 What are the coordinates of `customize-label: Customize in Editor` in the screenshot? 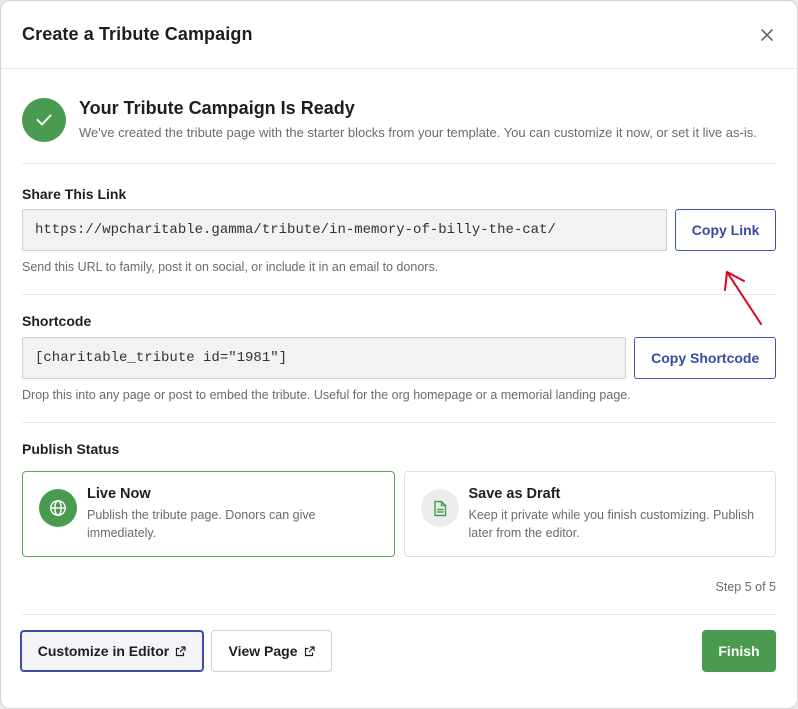 It's located at (103, 651).